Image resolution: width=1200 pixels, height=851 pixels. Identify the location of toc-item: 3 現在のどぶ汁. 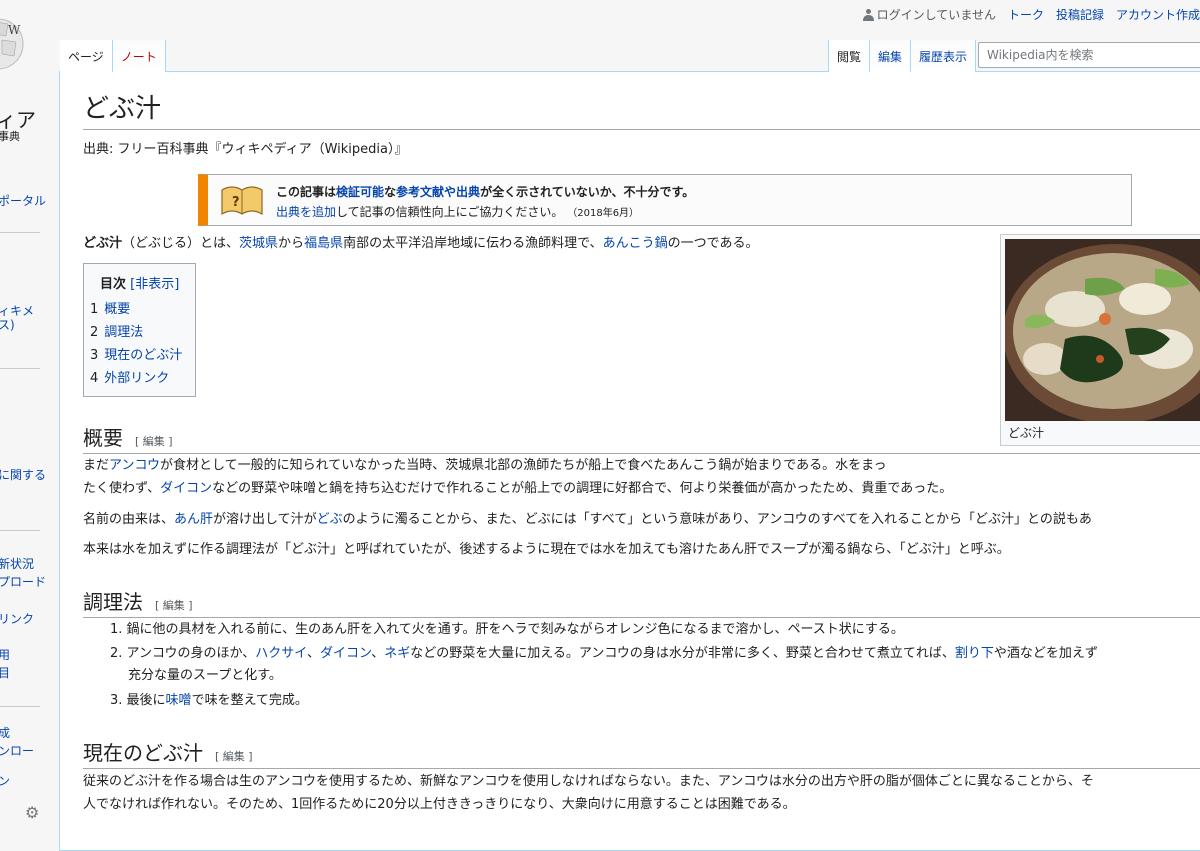
(136, 353).